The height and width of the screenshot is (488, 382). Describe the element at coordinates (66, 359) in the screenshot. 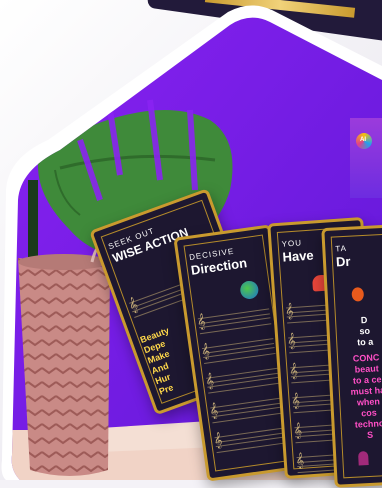

I see `woven-basket` at that location.